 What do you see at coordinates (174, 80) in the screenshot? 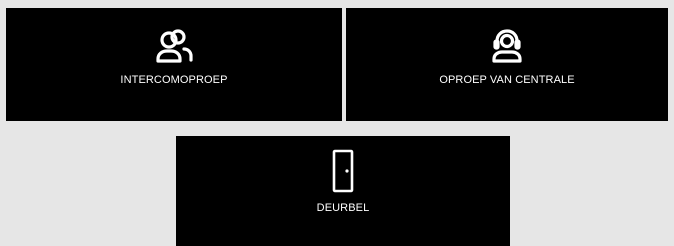
I see `intercom-call-label: INTERCOMOPROEP` at bounding box center [174, 80].